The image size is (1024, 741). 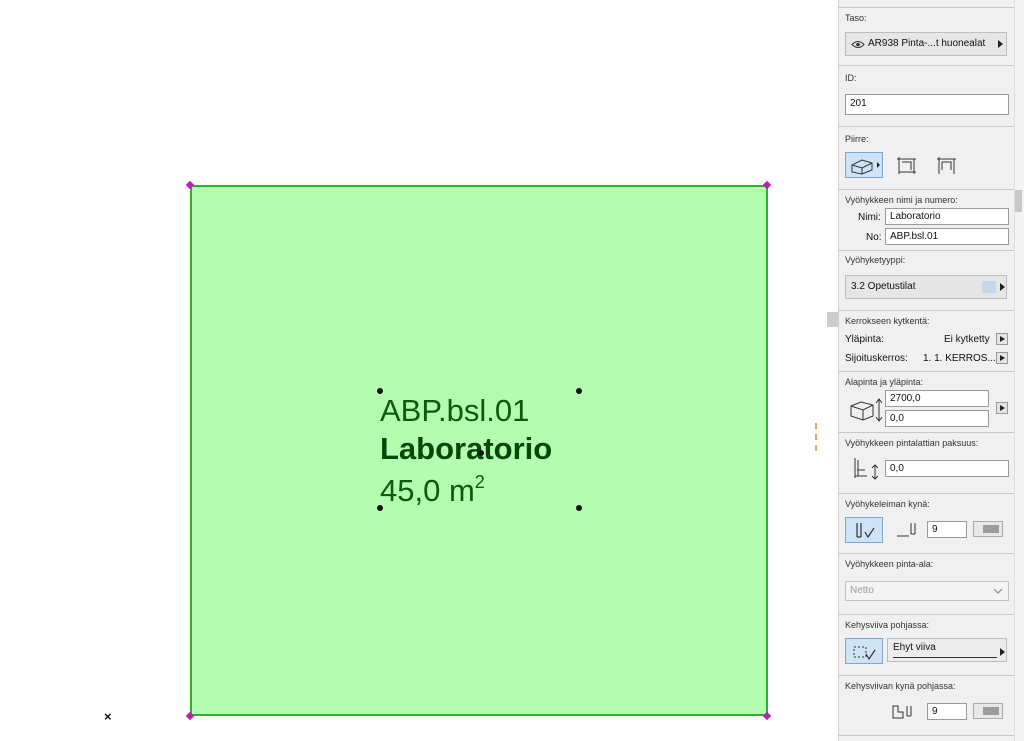 I want to click on zone-3d-icon, so click(x=865, y=167).